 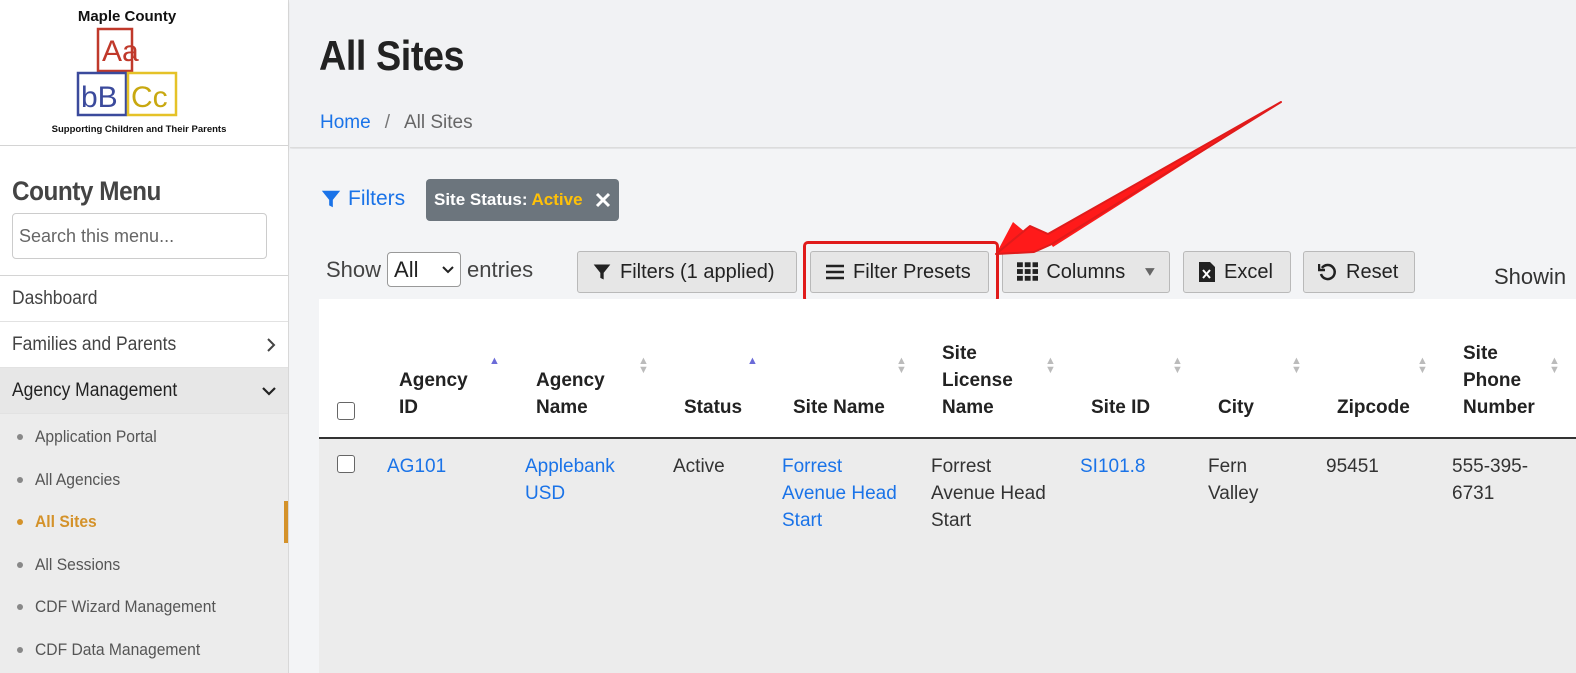 I want to click on annotation-arrow-icon, so click(x=1138, y=178).